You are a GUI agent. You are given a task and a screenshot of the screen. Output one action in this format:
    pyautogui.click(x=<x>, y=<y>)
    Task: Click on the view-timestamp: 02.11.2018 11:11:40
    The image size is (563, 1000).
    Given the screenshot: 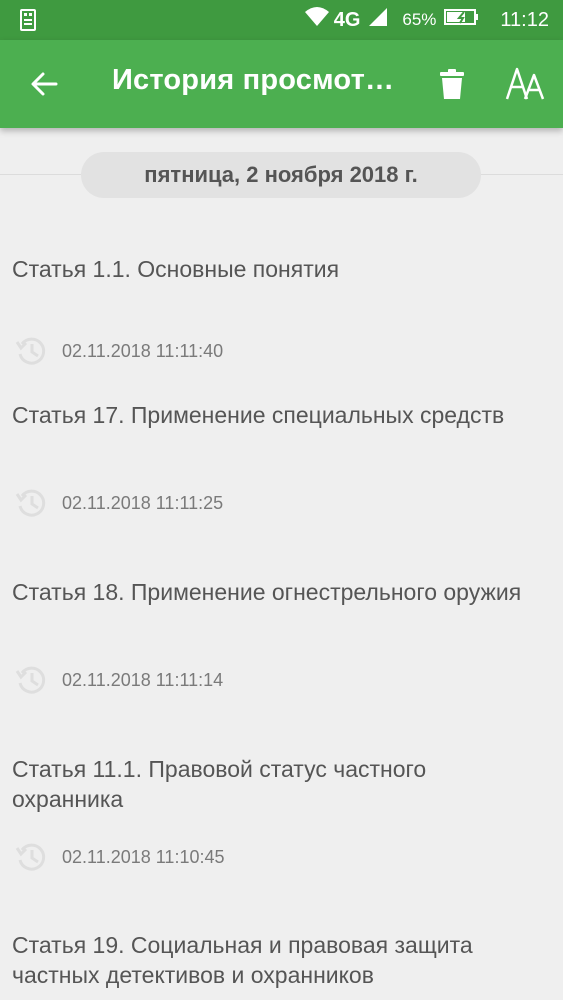 What is the action you would take?
    pyautogui.click(x=143, y=350)
    